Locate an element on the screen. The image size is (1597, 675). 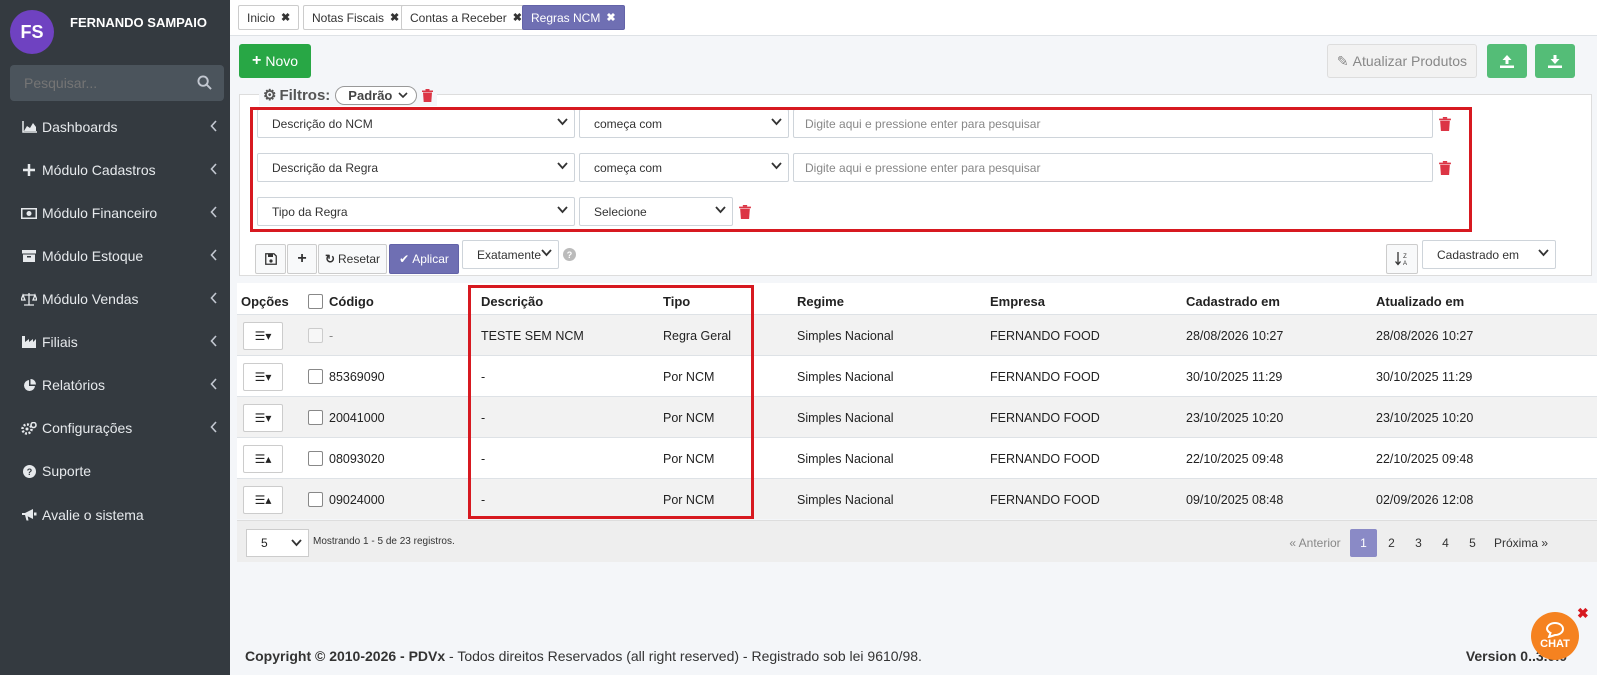
chat-bubble-icon is located at coordinates (1554, 630).